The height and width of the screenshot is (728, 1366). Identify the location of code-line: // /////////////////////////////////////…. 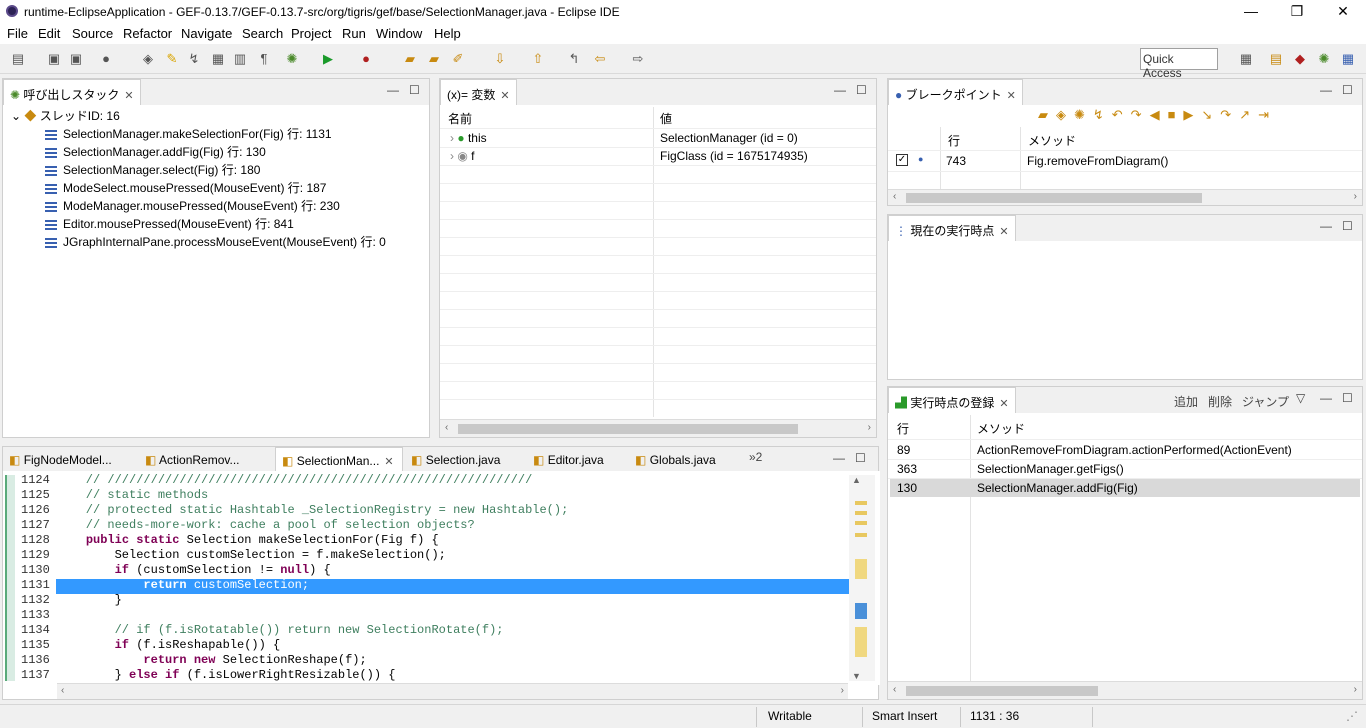
(468, 480).